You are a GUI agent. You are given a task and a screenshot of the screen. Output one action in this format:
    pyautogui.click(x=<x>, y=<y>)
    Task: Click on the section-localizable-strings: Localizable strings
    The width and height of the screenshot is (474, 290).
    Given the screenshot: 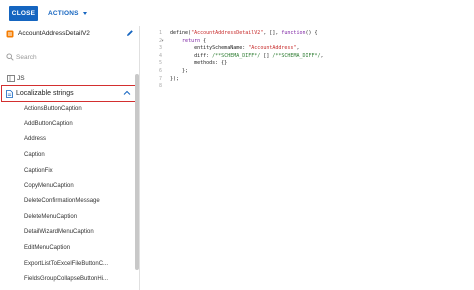 What is the action you would take?
    pyautogui.click(x=68, y=93)
    